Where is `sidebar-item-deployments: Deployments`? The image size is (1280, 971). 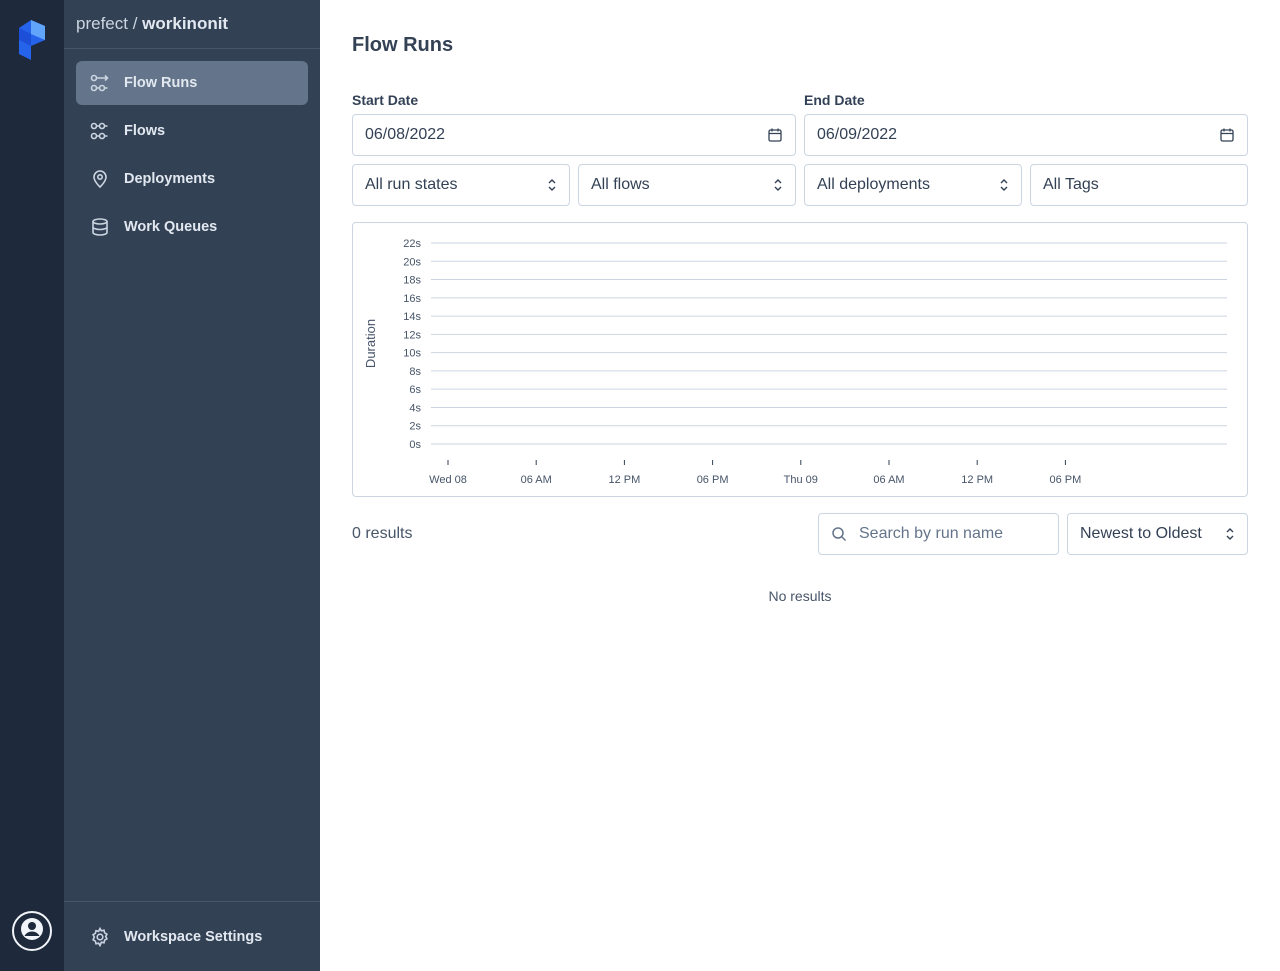 sidebar-item-deployments: Deployments is located at coordinates (192, 179).